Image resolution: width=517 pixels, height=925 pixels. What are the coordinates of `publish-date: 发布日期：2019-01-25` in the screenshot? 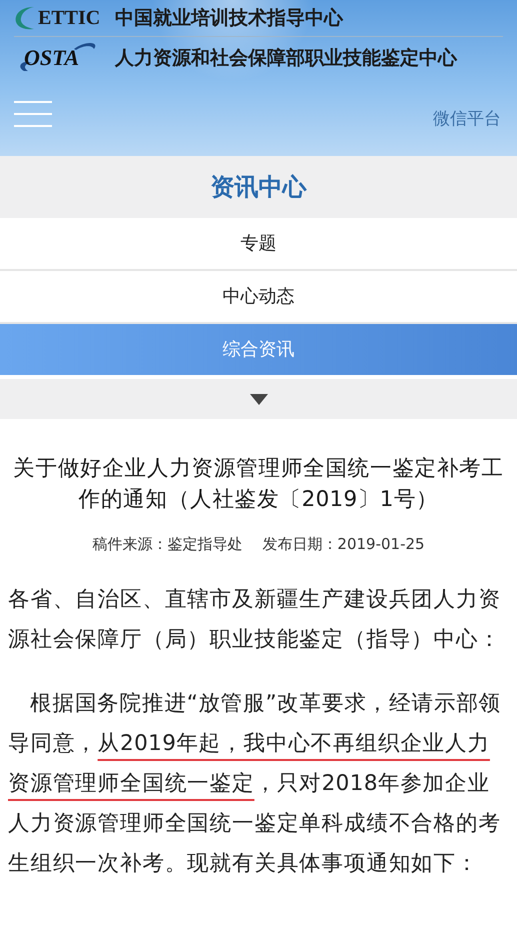 It's located at (343, 544).